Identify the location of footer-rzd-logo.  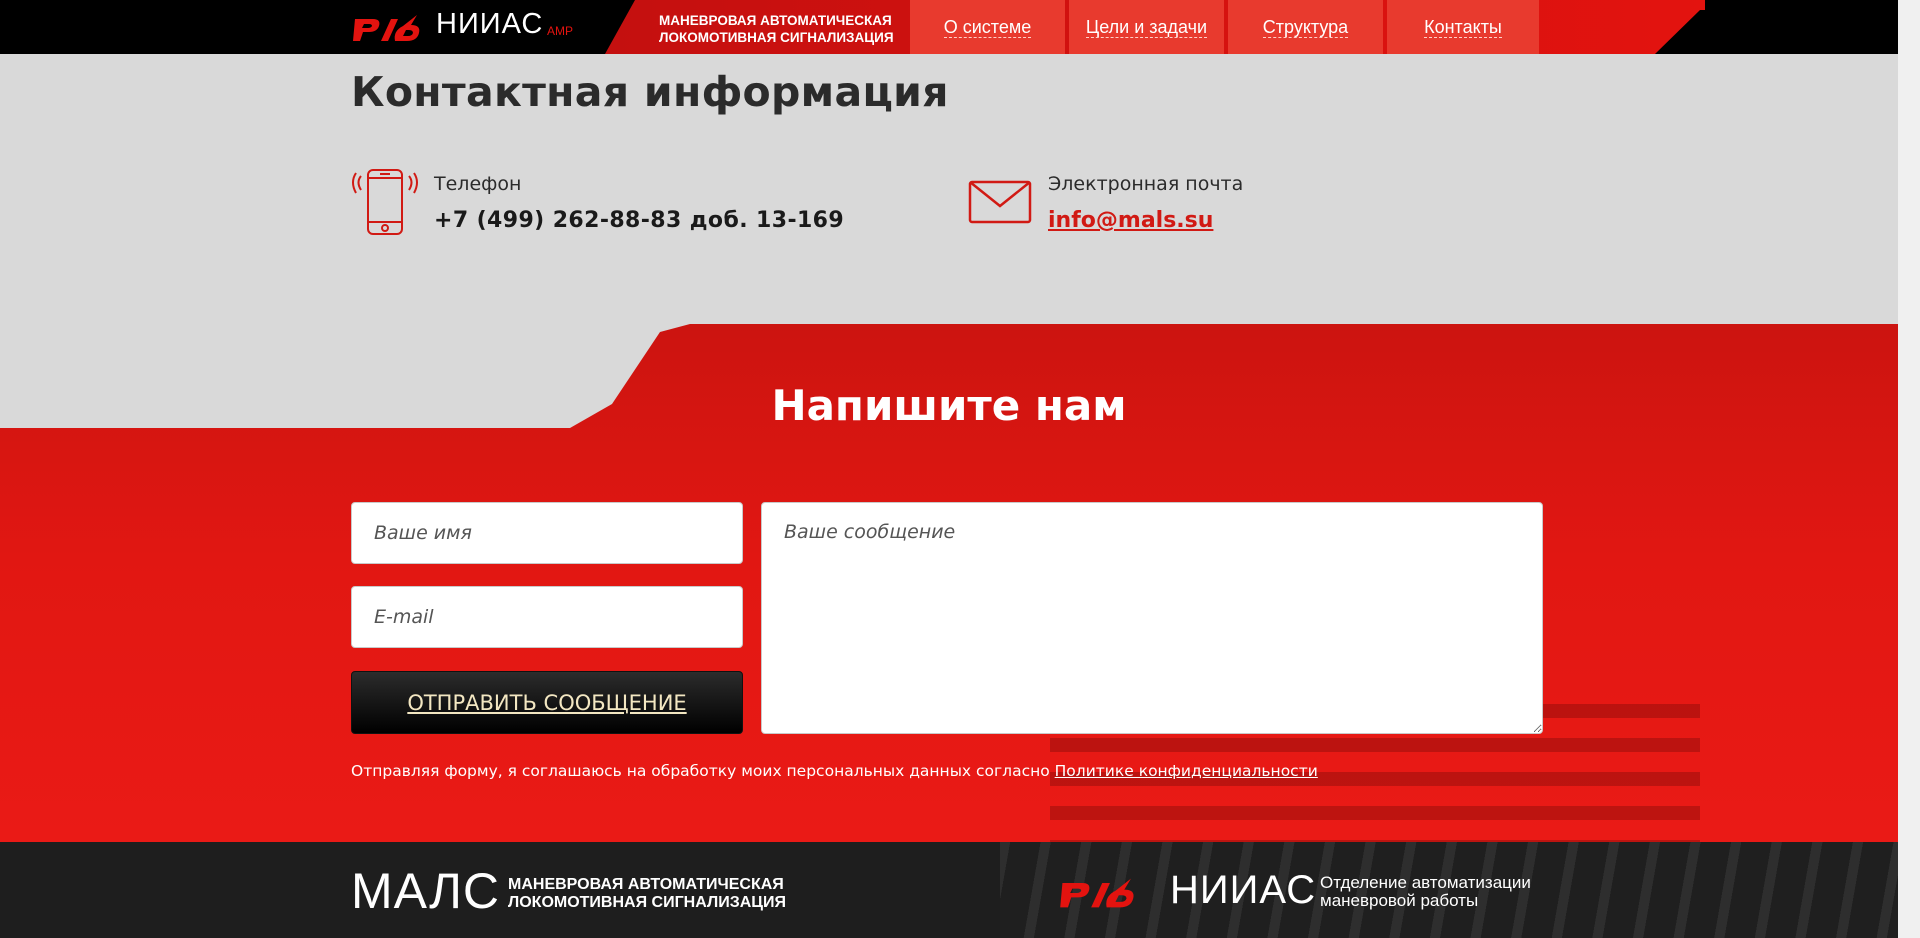
(1097, 893).